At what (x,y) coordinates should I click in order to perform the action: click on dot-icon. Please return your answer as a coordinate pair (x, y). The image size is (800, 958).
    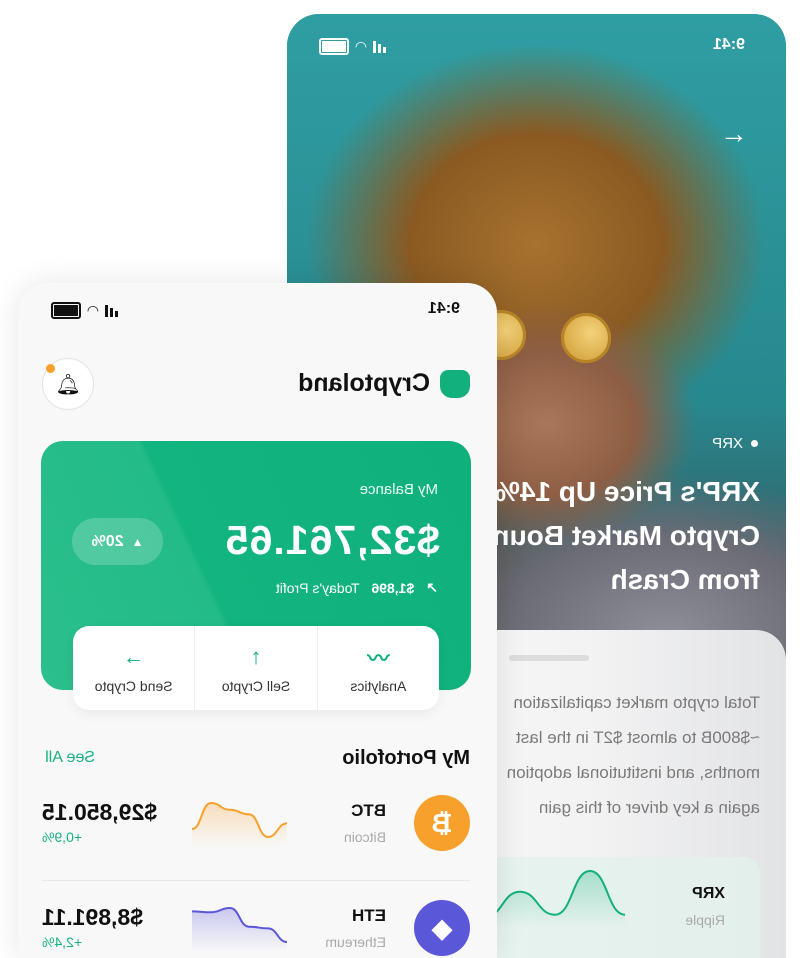
    Looking at the image, I should click on (754, 443).